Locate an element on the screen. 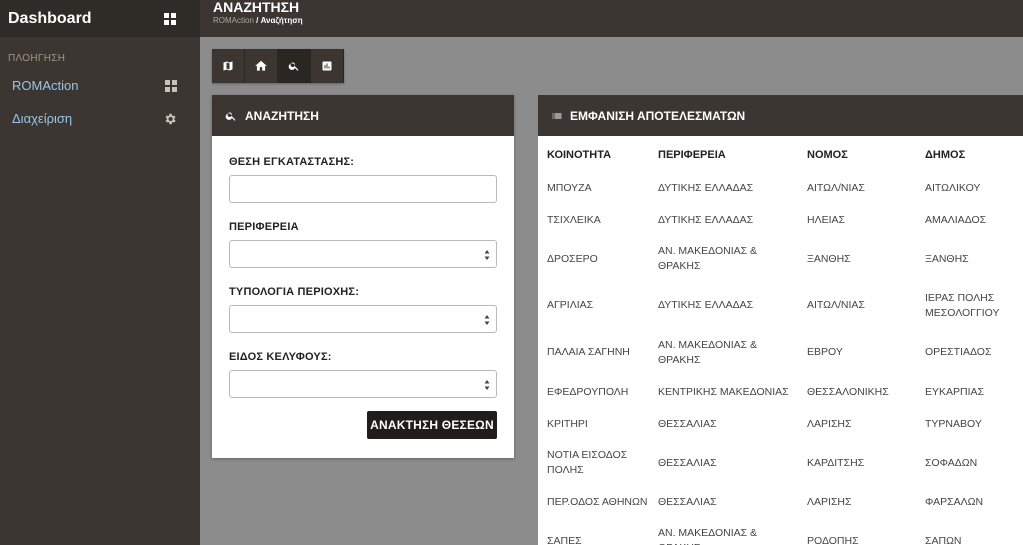  cell-prefecture: ΞΑΝΘΗΣ is located at coordinates (829, 258).